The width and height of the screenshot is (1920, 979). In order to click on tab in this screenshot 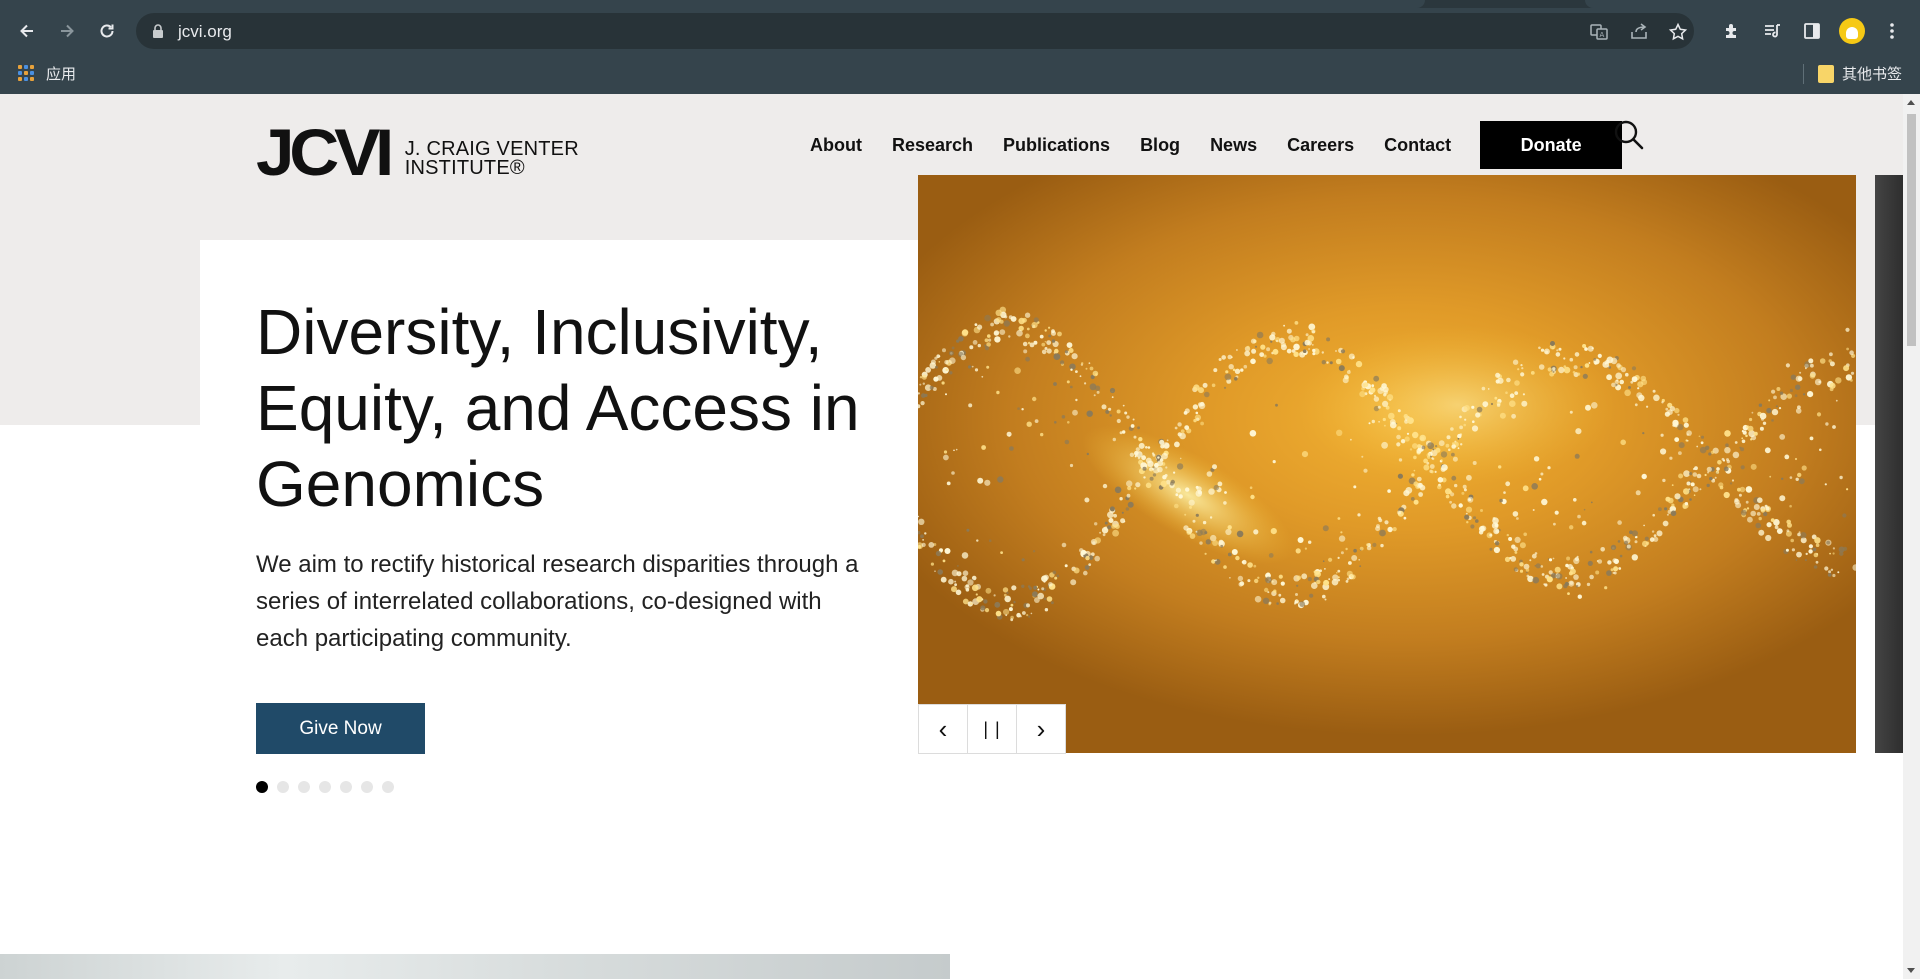, I will do `click(1752, 4)`.